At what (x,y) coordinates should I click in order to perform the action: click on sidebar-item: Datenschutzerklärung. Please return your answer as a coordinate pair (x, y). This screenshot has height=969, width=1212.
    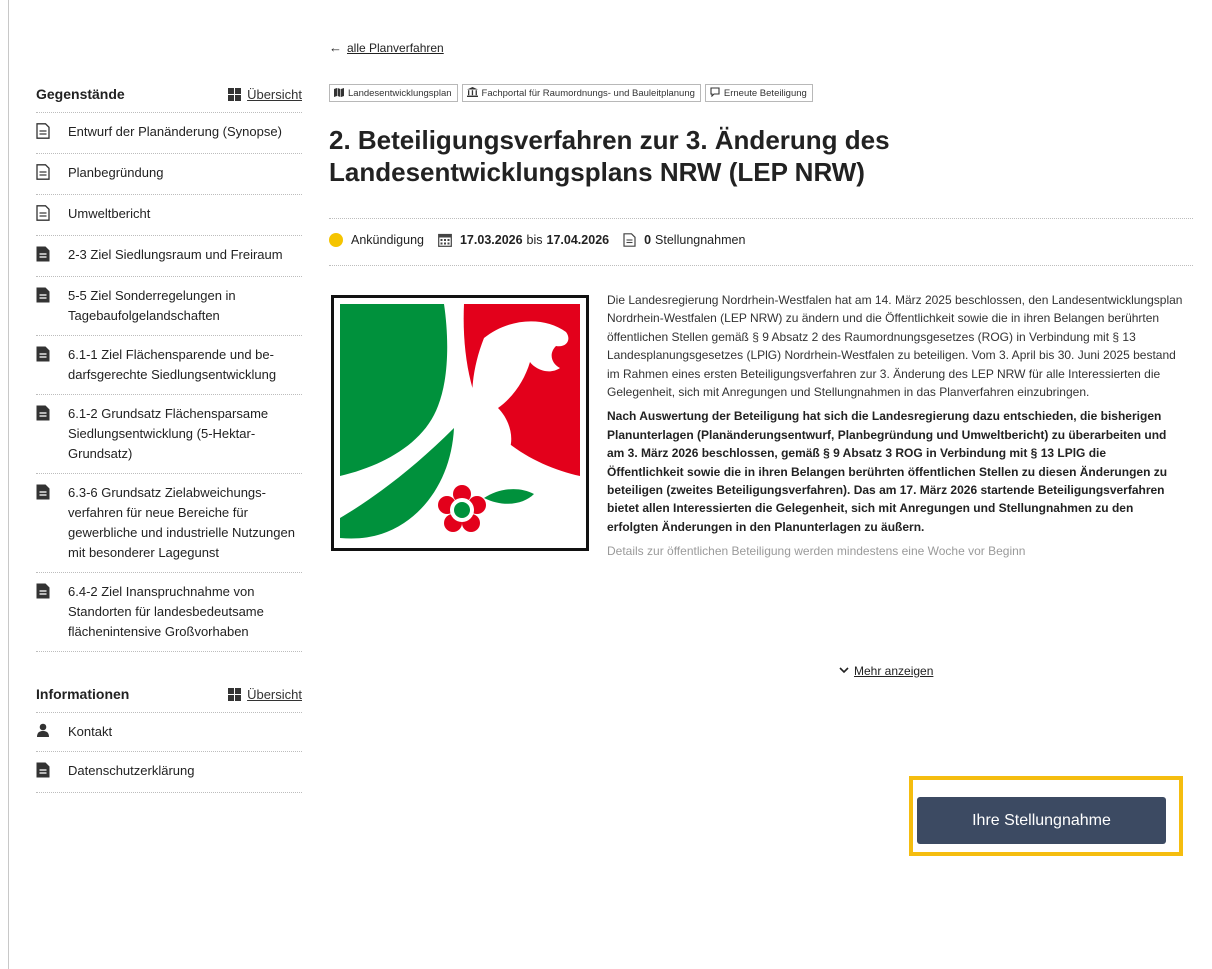
    Looking at the image, I should click on (169, 772).